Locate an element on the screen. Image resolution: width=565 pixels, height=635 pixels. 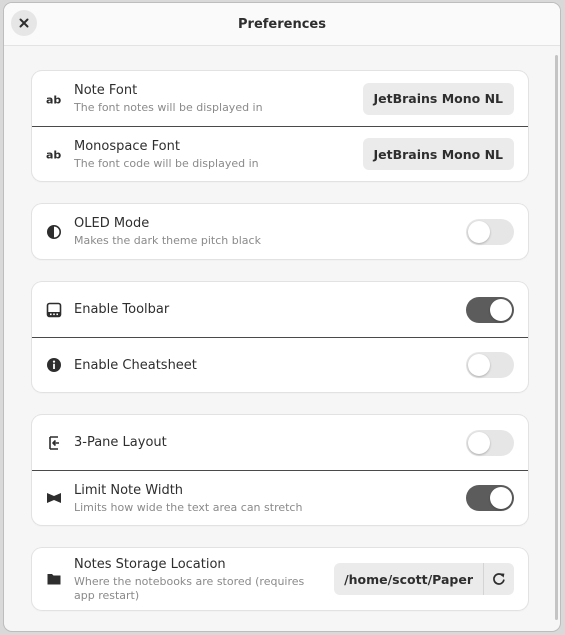
close-icon is located at coordinates (24, 23).